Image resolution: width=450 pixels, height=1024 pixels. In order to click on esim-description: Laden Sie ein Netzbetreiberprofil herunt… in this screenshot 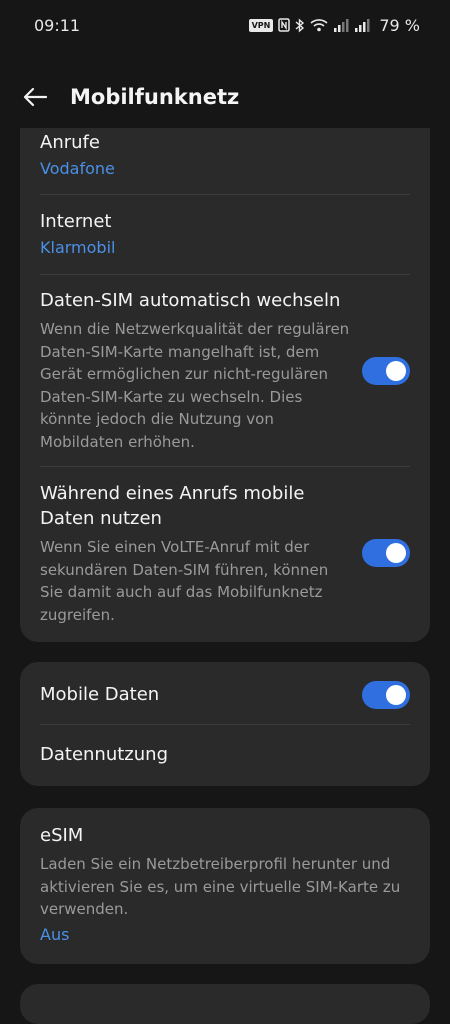, I will do `click(220, 886)`.